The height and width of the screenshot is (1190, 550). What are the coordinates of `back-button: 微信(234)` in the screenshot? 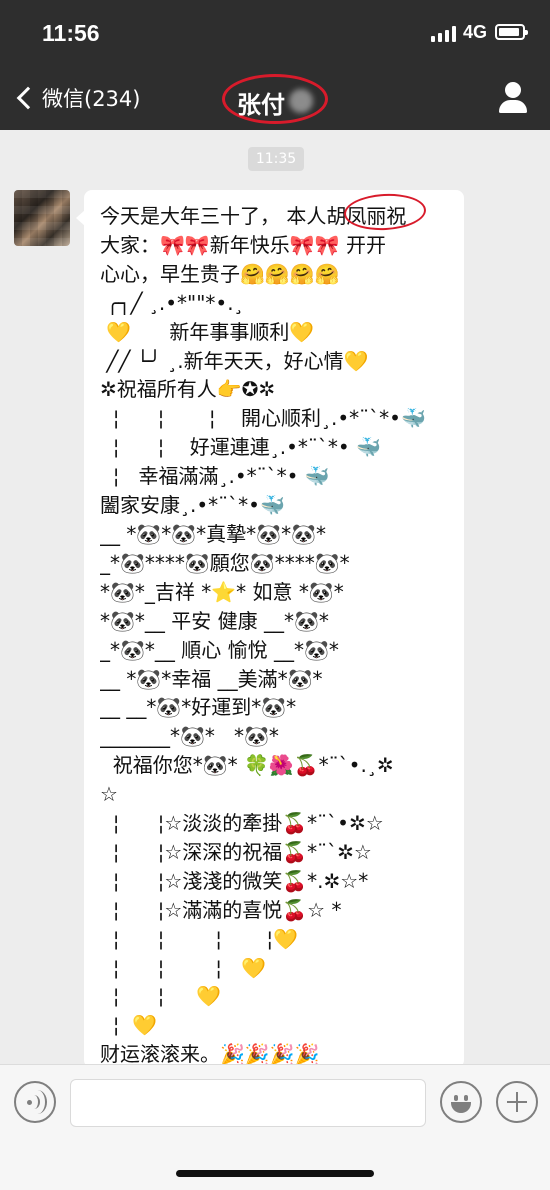 It's located at (77, 98).